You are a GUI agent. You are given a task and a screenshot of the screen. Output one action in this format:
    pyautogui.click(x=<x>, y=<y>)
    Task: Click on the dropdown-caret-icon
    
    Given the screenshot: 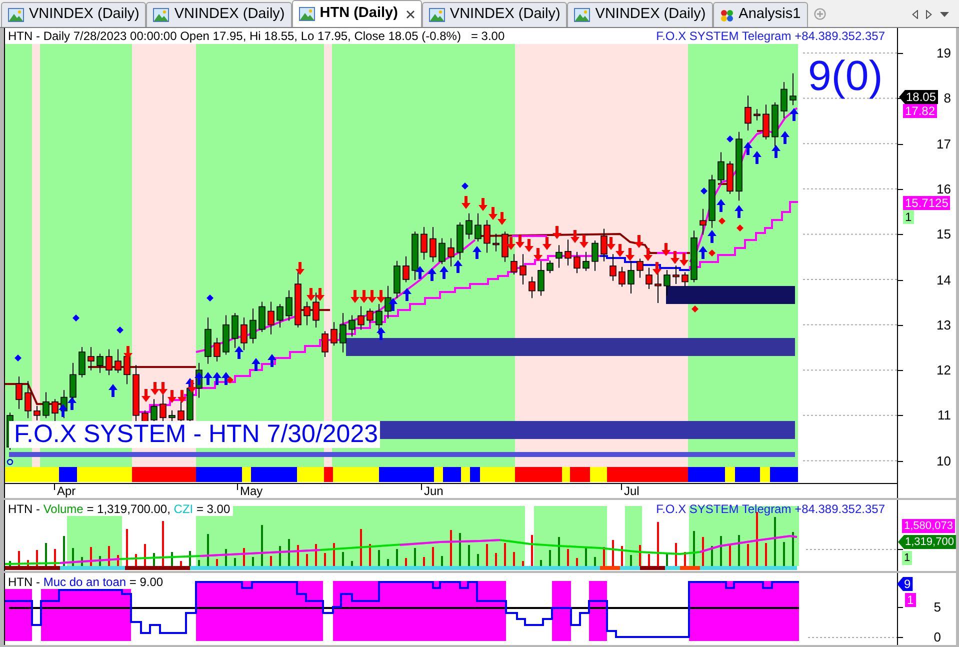 What is the action you would take?
    pyautogui.click(x=944, y=14)
    